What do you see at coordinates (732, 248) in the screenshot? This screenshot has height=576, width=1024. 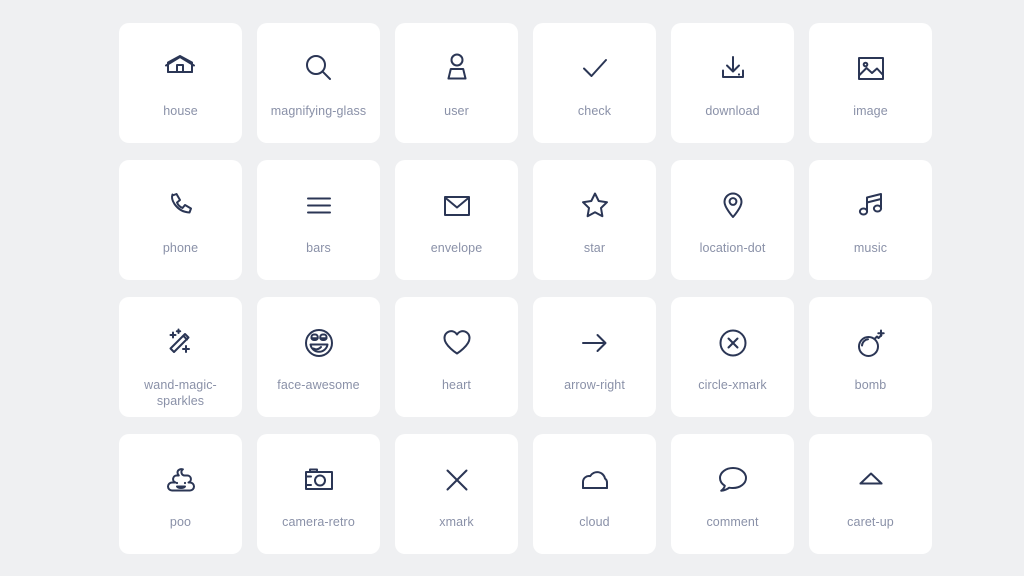 I see `icon-label: location-dot` at bounding box center [732, 248].